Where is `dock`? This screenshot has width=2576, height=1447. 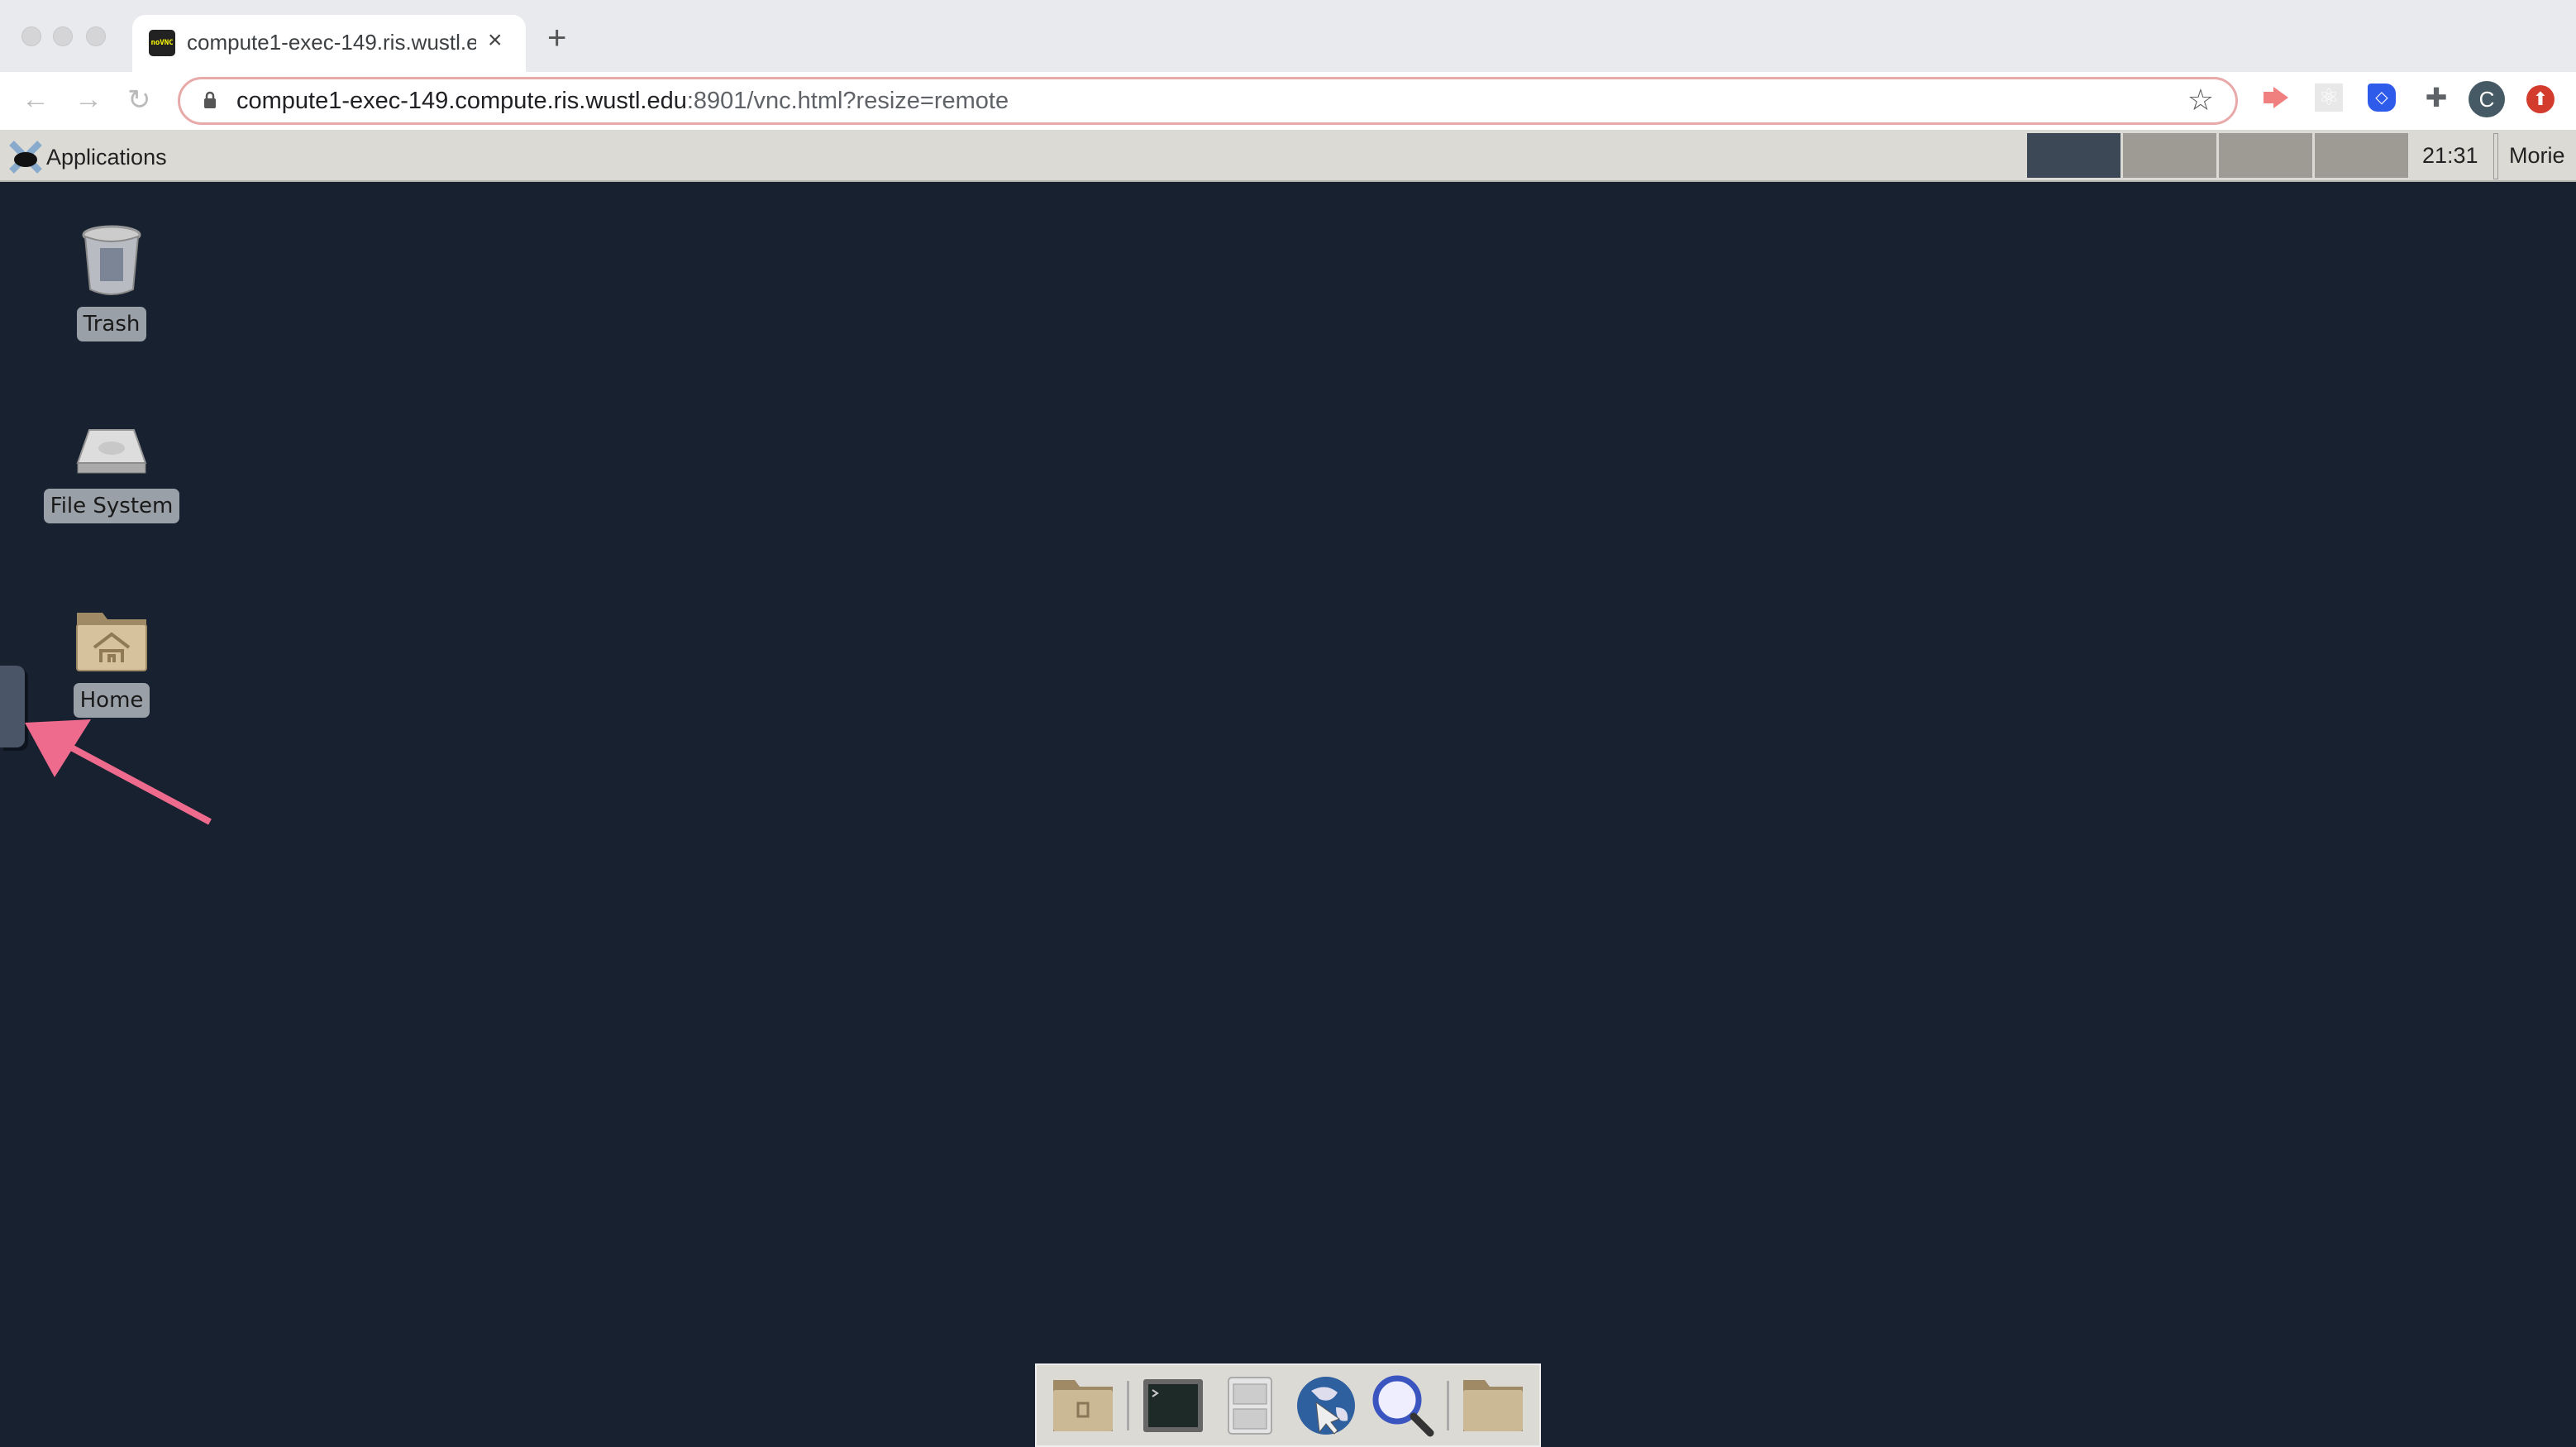
dock is located at coordinates (1288, 1405).